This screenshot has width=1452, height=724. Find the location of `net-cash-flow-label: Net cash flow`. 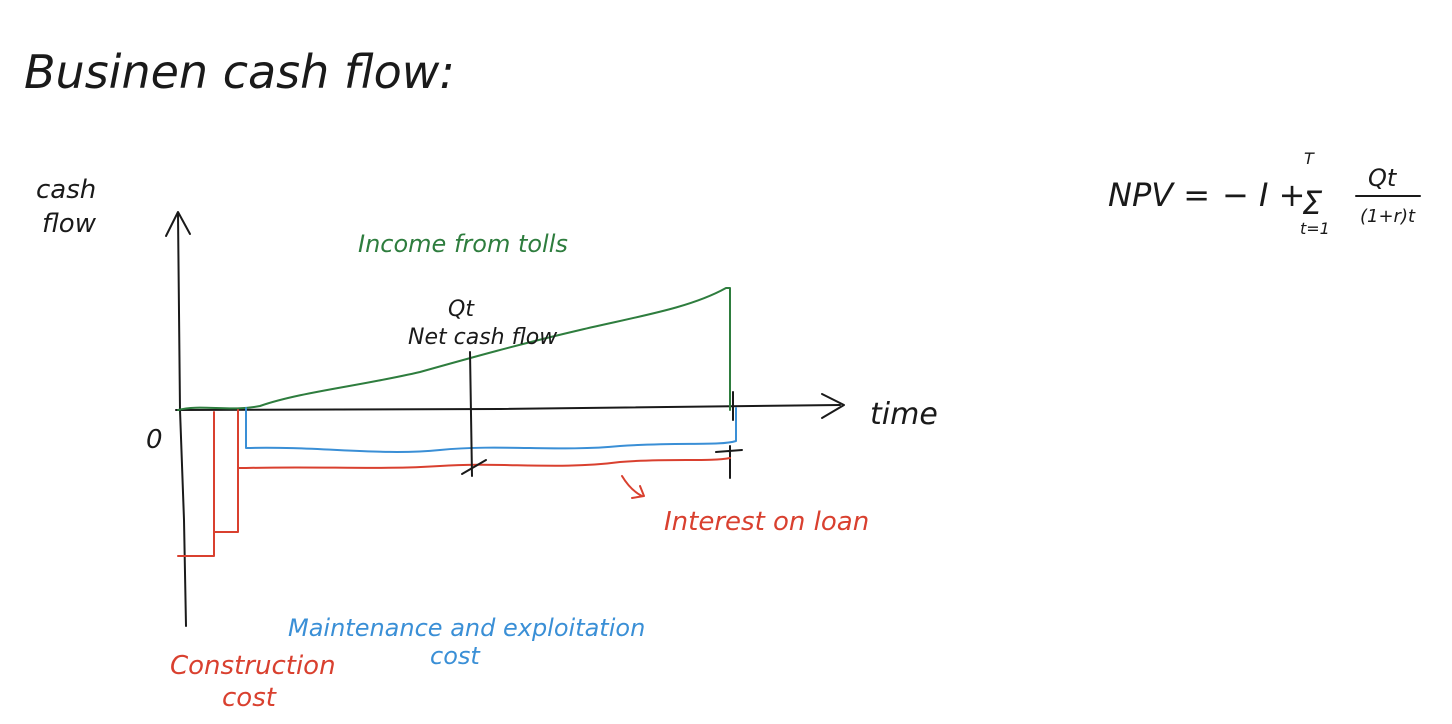

net-cash-flow-label: Net cash flow is located at coordinates (483, 337).